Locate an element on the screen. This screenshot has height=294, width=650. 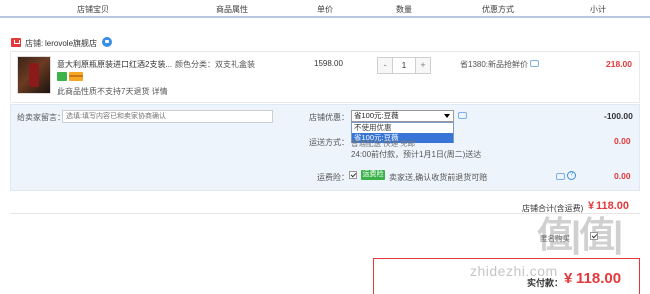
quantity-plus-button: + is located at coordinates (423, 65).